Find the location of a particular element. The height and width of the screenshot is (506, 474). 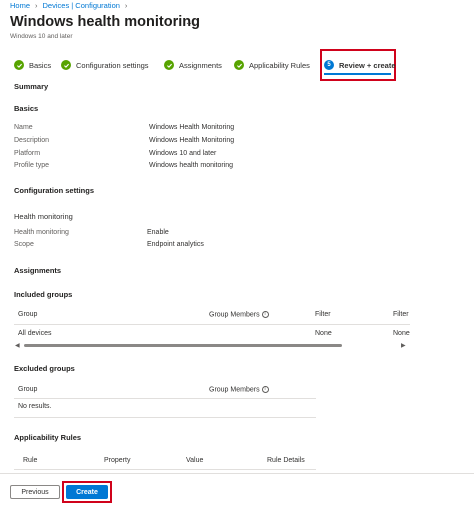

applicability-rules-heading: Applicability Rules is located at coordinates (48, 437).